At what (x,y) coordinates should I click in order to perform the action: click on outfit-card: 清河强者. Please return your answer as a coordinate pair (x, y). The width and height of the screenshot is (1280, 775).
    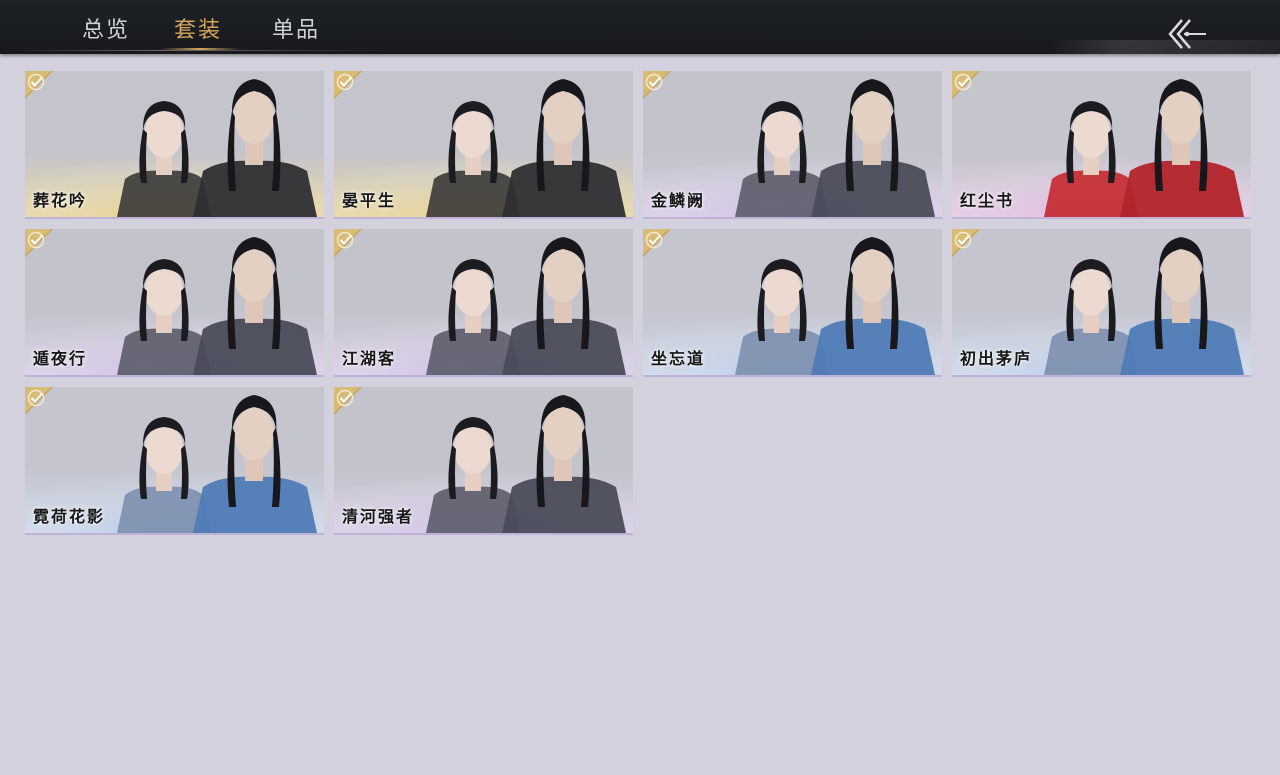
    Looking at the image, I should click on (483, 461).